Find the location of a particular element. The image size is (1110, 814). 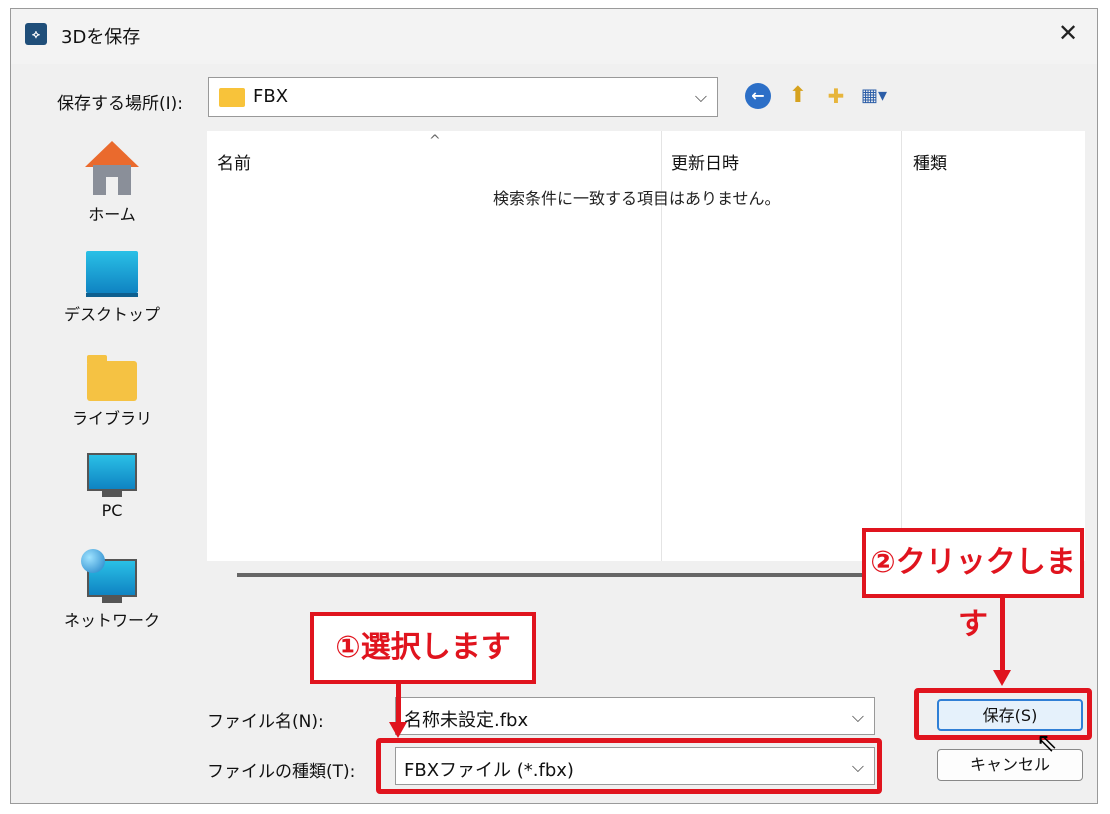

sidebar-item-pc: PC is located at coordinates (112, 486).